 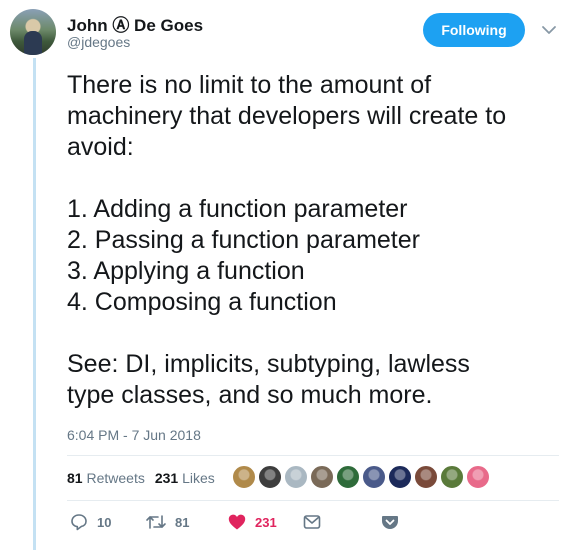 I want to click on liker-avatars, so click(x=362, y=477).